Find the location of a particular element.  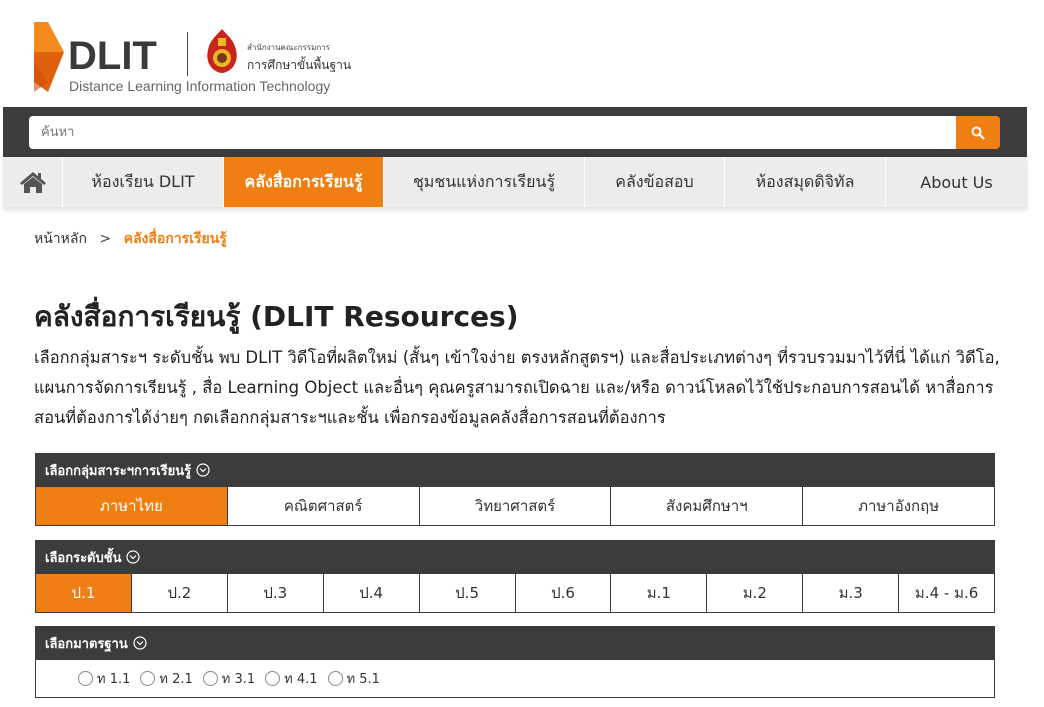

breadcrumb-home-link: หน้าหลัก is located at coordinates (60, 239).